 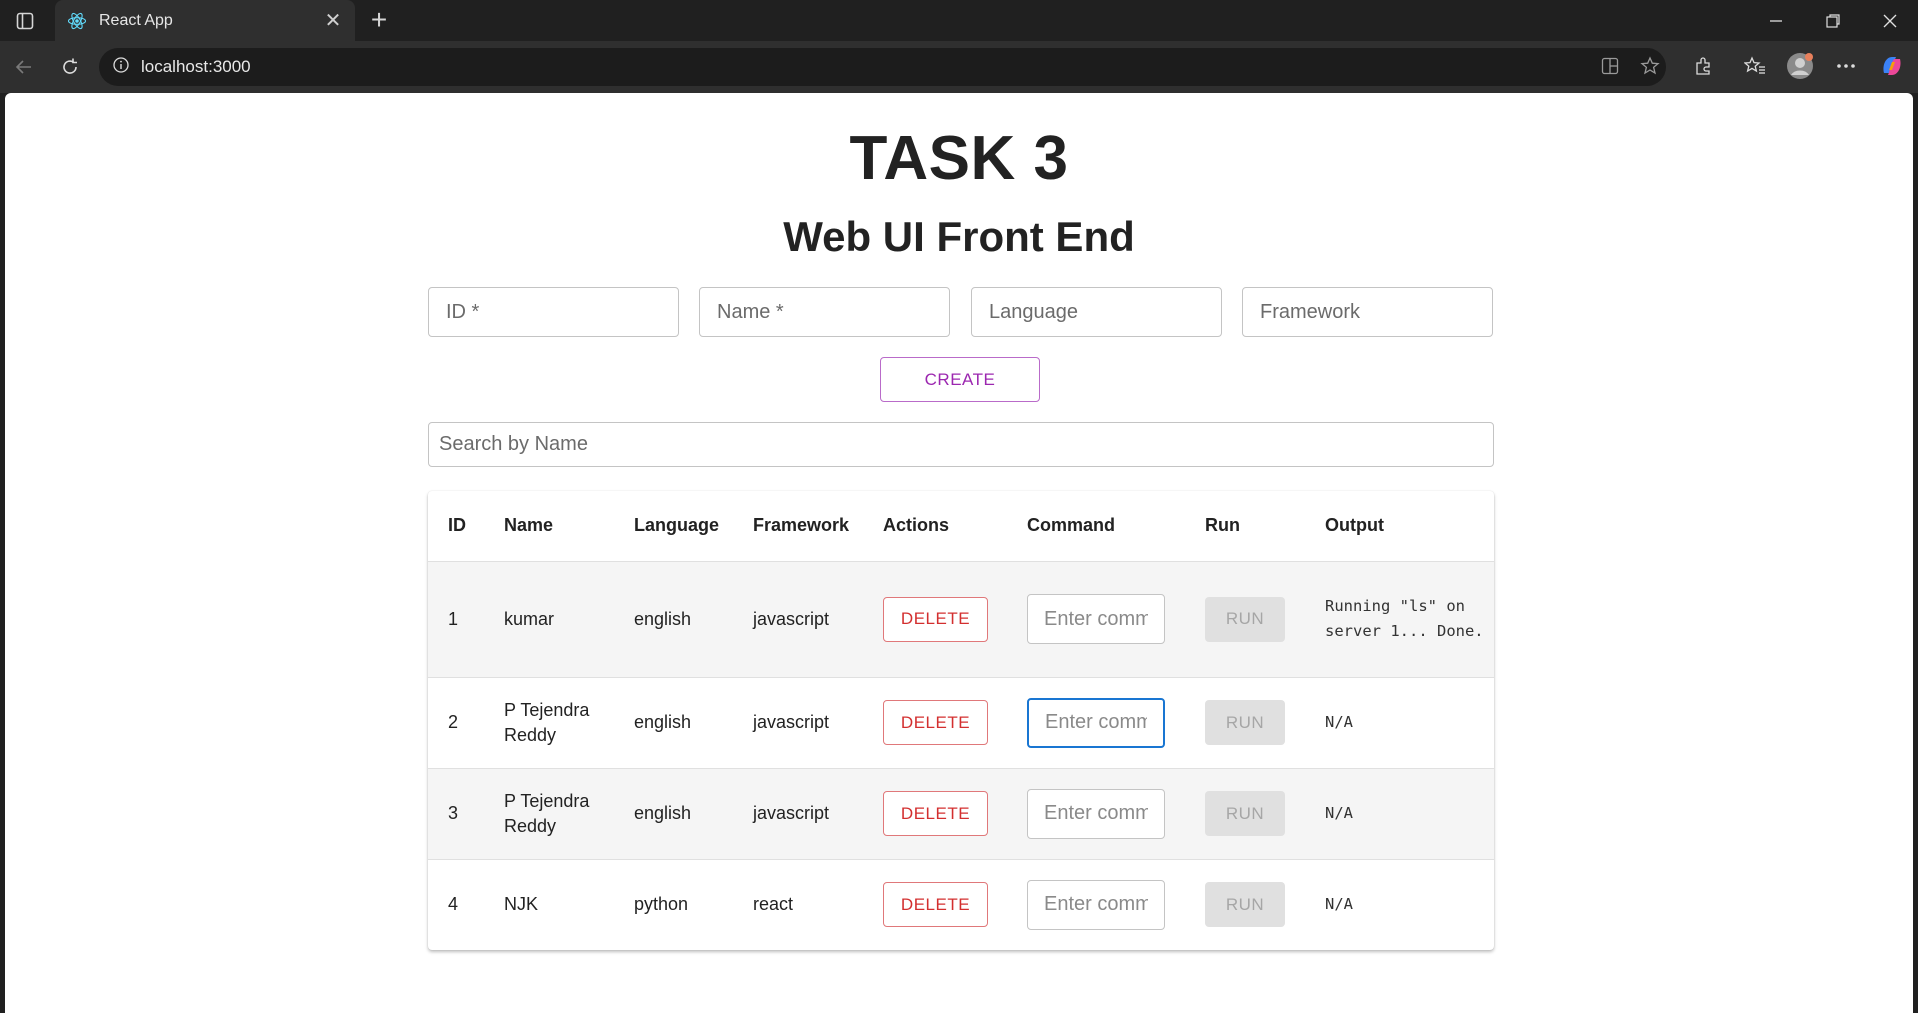 I want to click on header-language: Language, so click(x=673, y=526).